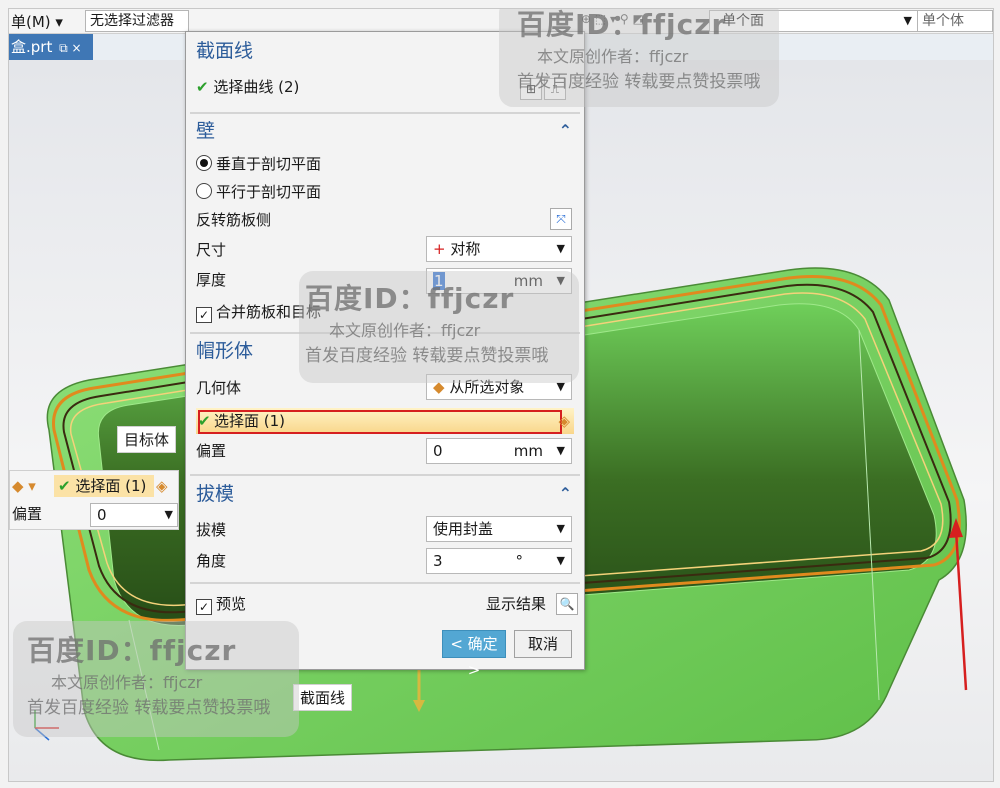 The image size is (1000, 788). What do you see at coordinates (234, 220) in the screenshot?
I see `flip-rib-label: 反转筋板侧` at bounding box center [234, 220].